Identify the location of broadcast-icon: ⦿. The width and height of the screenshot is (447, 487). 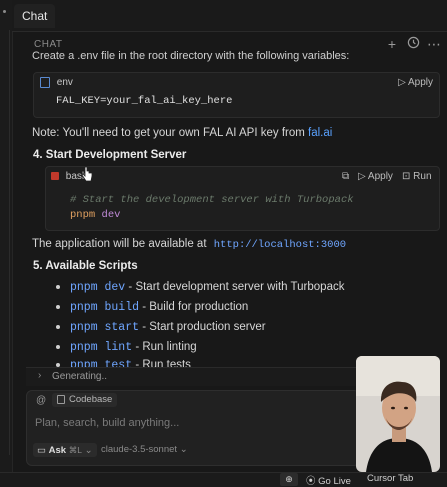
(312, 481).